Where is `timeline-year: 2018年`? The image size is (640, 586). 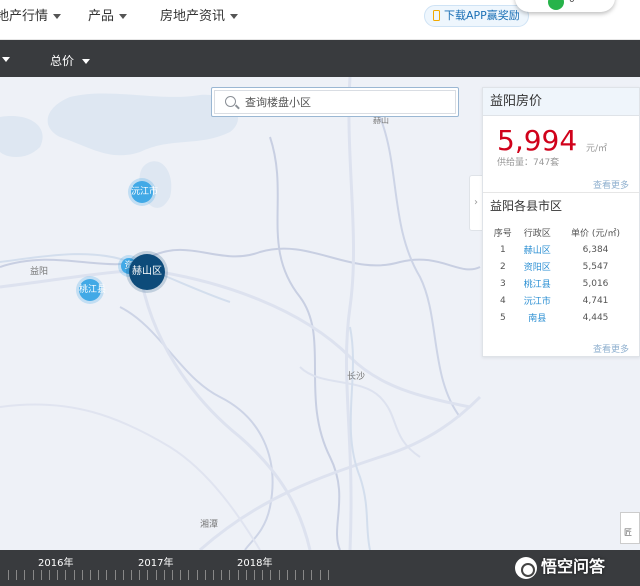 timeline-year: 2018年 is located at coordinates (254, 561).